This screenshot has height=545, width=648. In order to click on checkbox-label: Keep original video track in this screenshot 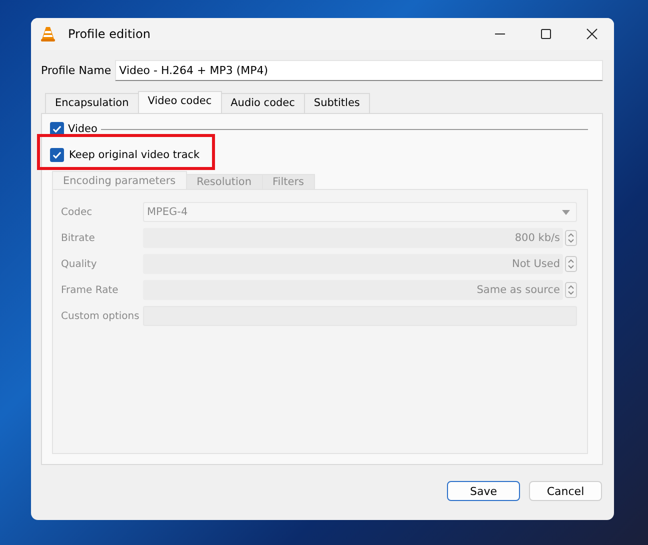, I will do `click(134, 155)`.